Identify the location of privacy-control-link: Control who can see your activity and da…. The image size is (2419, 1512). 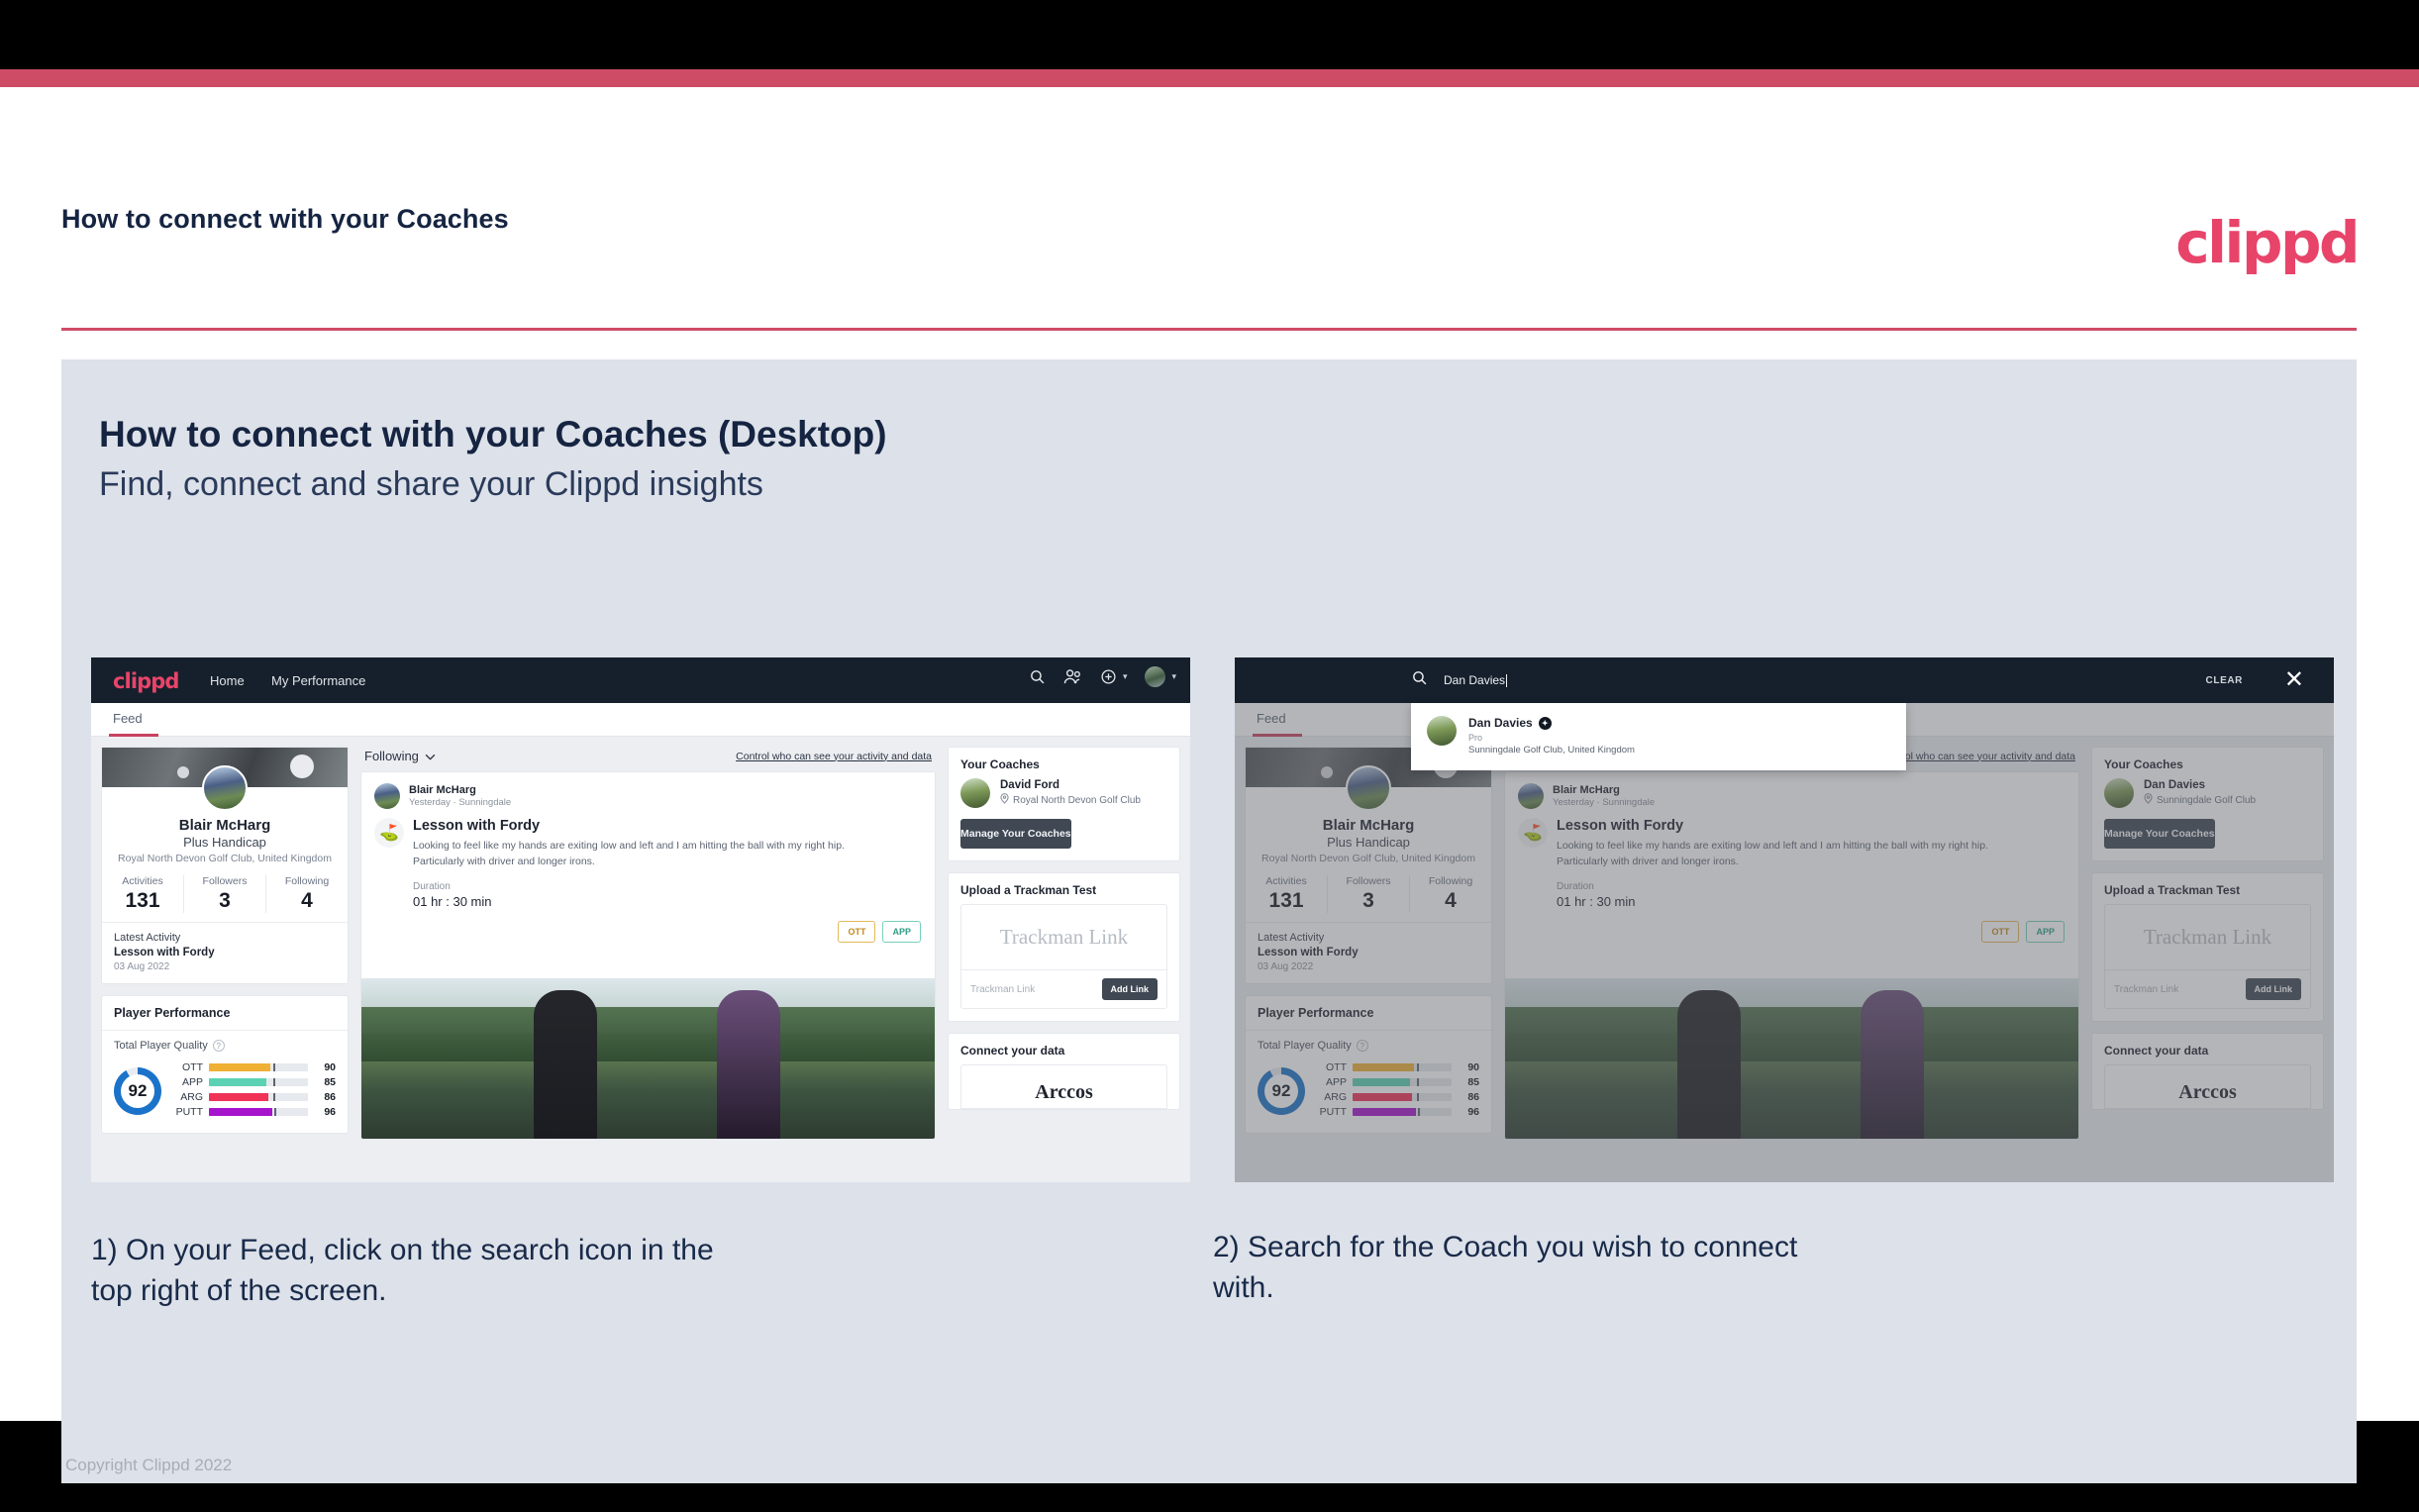
(834, 756).